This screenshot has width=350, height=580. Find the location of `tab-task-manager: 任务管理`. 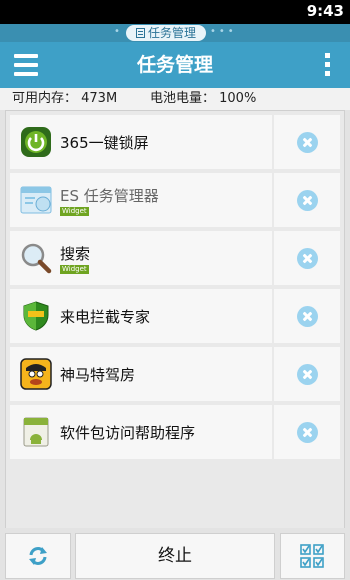

tab-task-manager: 任务管理 is located at coordinates (166, 33).